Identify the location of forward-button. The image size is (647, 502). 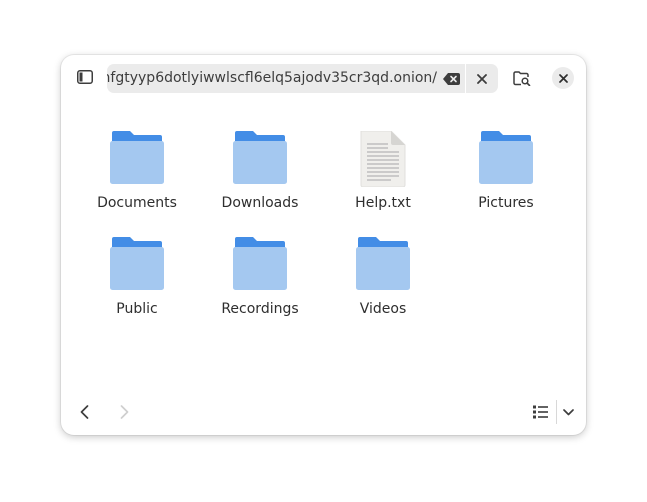
(124, 412).